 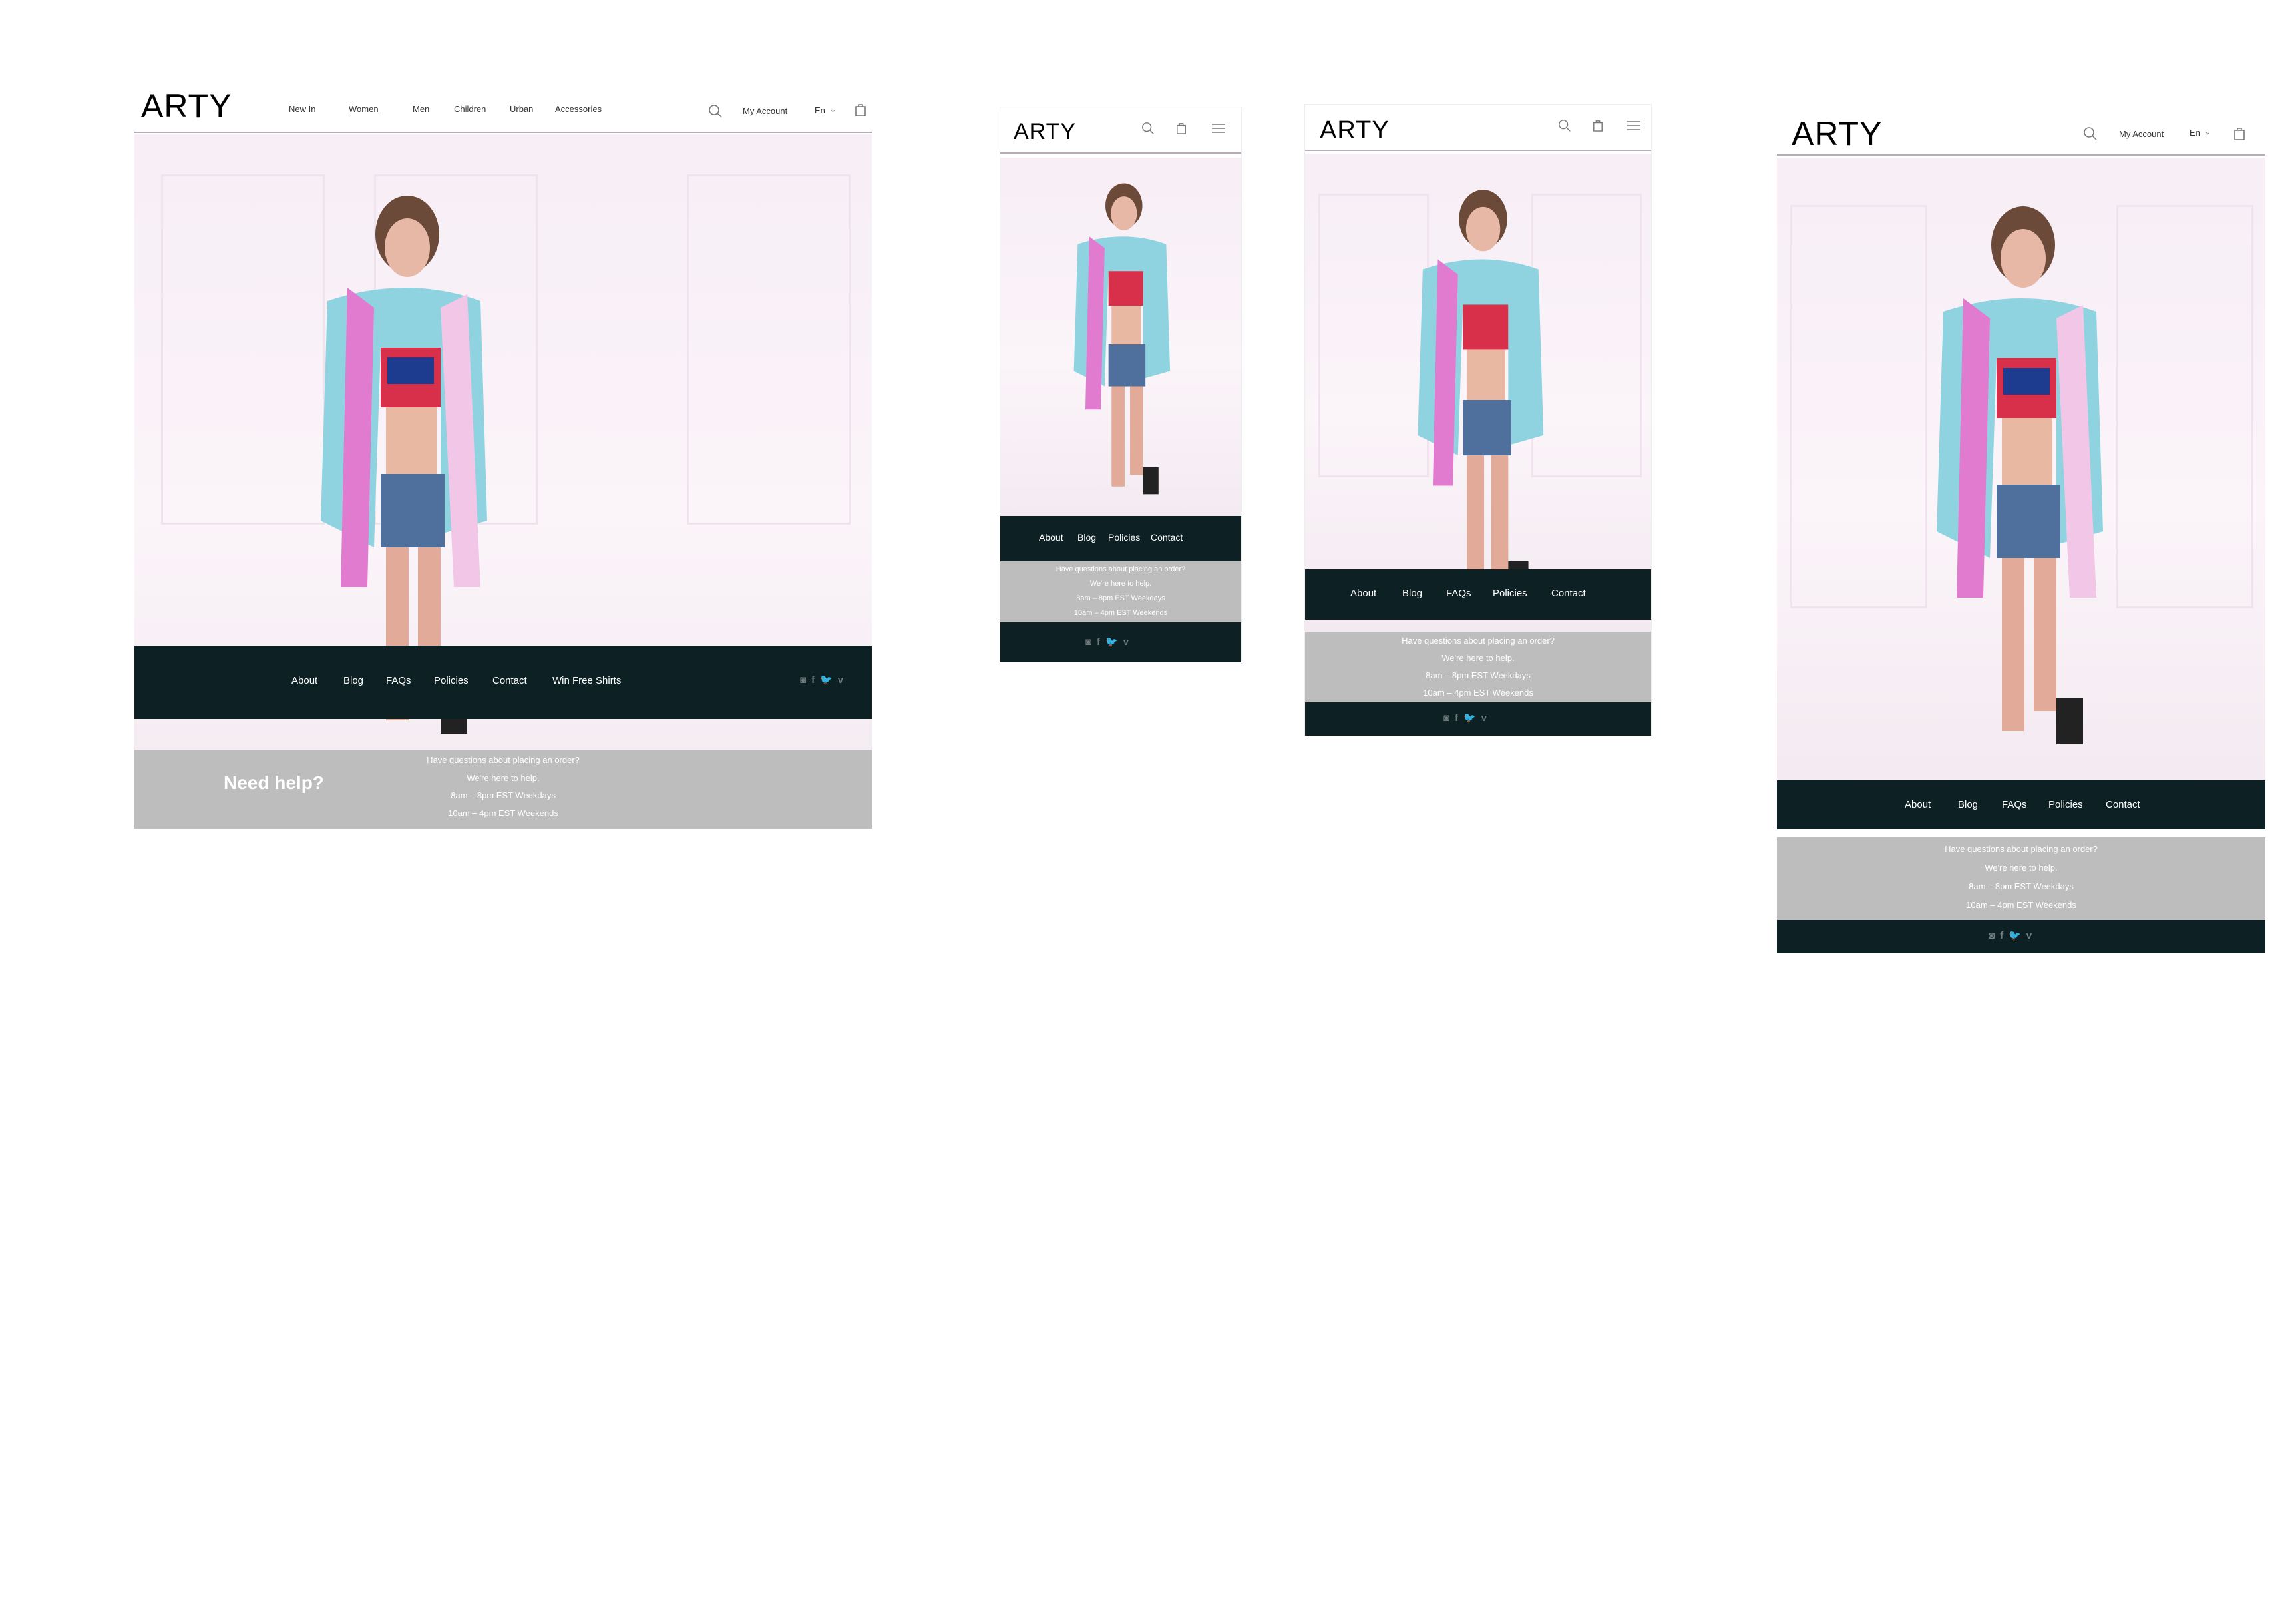 I want to click on nav-new-in: New In, so click(x=302, y=109).